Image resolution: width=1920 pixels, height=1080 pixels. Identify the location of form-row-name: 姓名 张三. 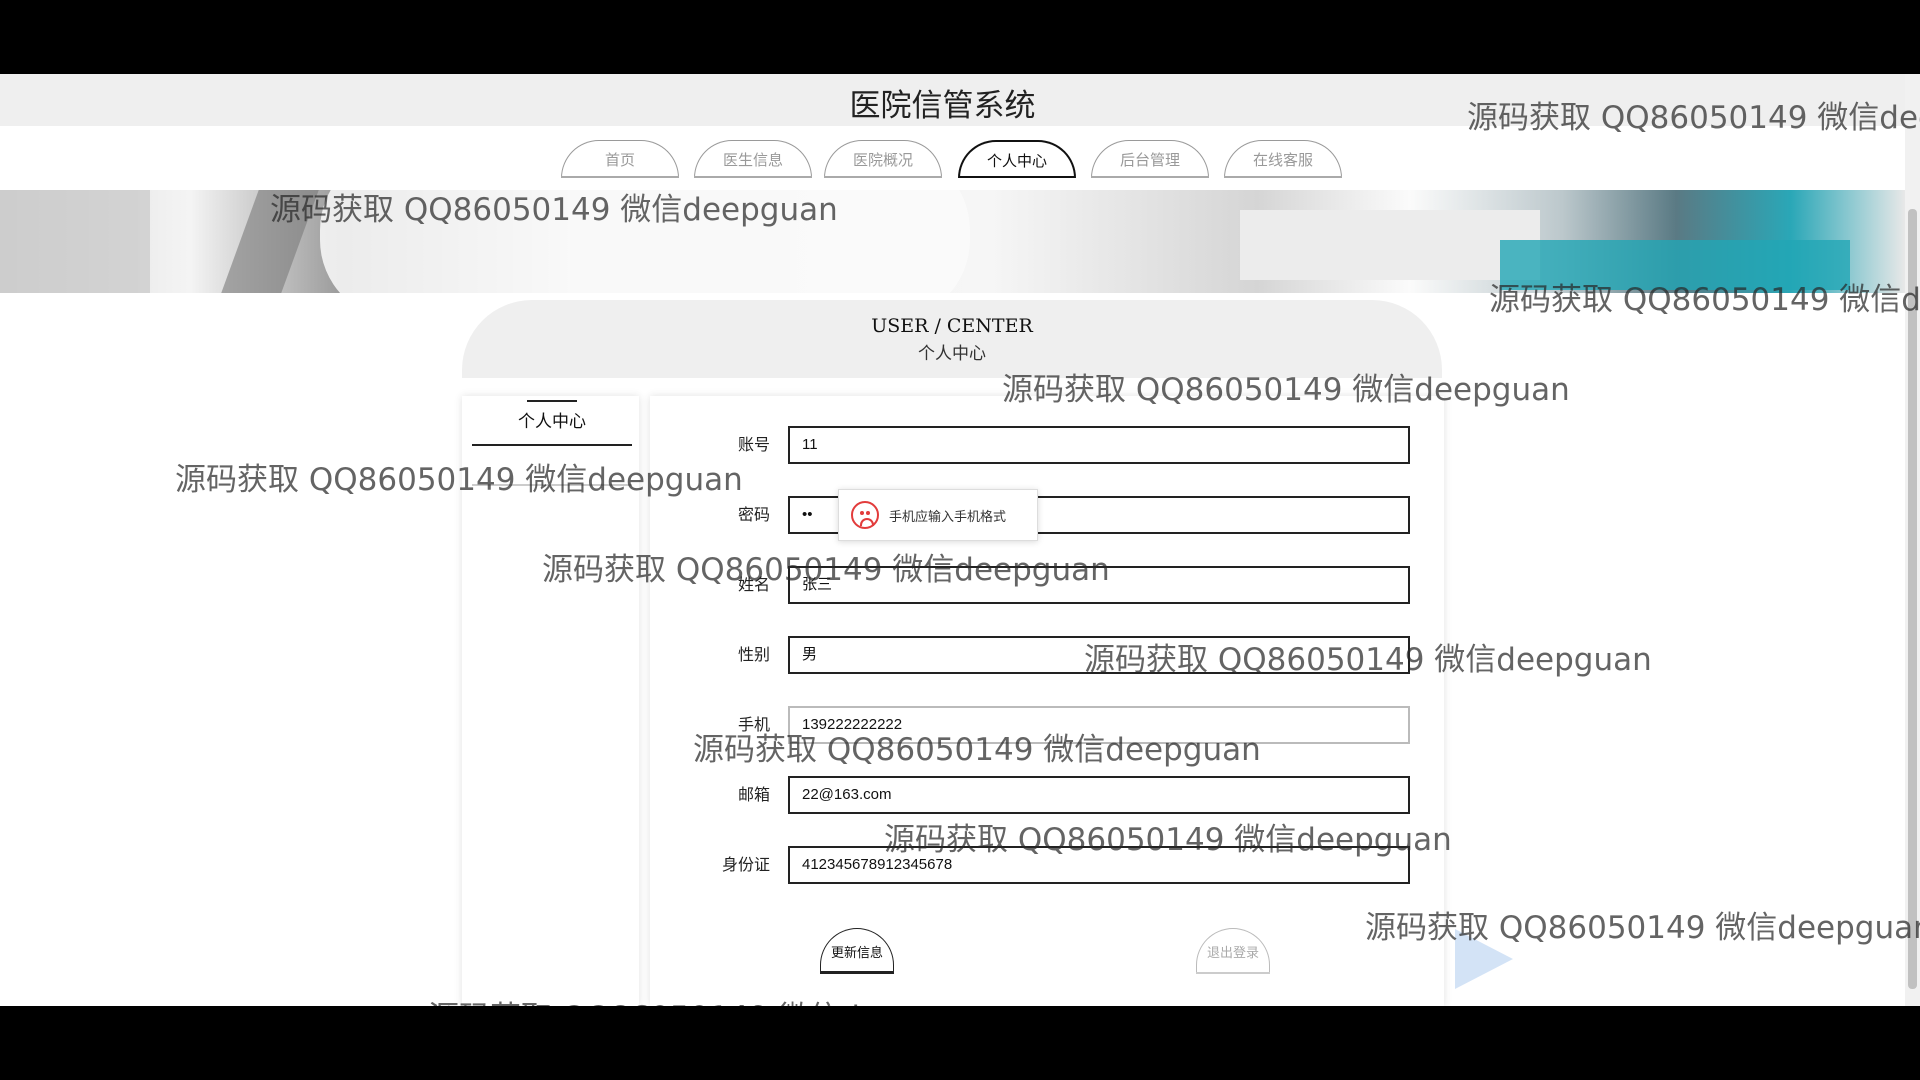
(1047, 585).